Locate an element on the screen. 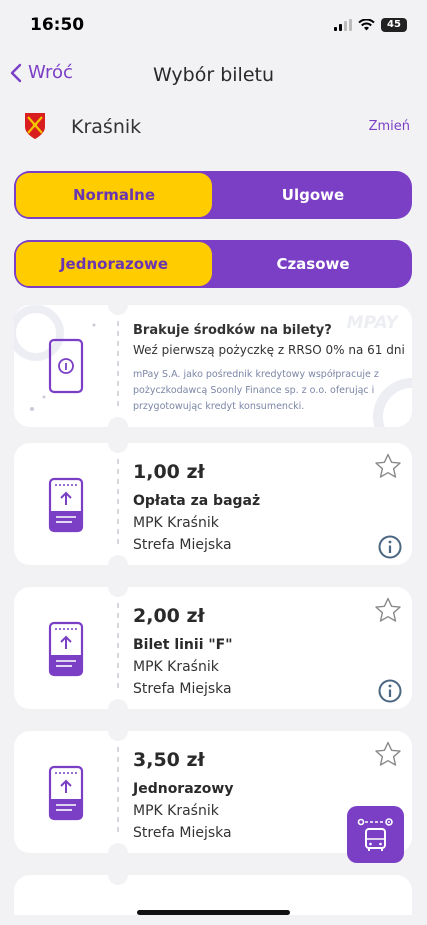  tab-czasowe: Czasowe is located at coordinates (313, 264).